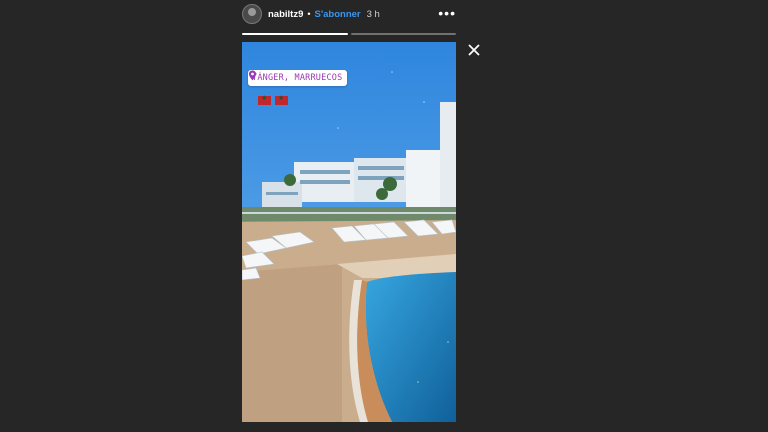 Image resolution: width=768 pixels, height=432 pixels. Describe the element at coordinates (373, 14) in the screenshot. I see `timestamp: 3 h` at that location.